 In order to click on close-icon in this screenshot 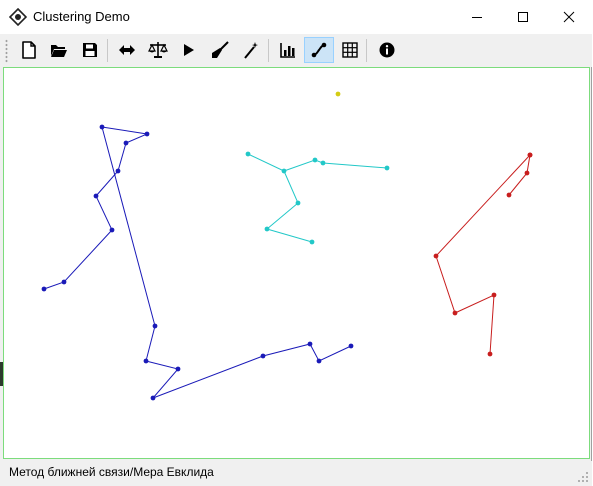, I will do `click(569, 17)`.